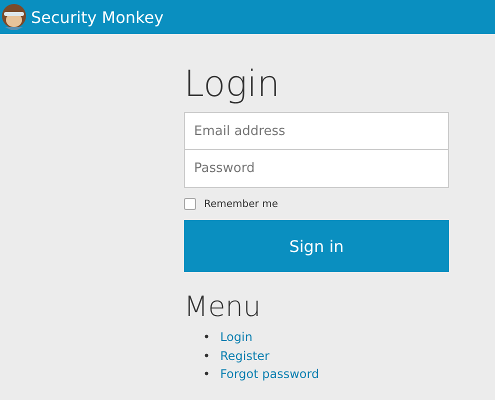 This screenshot has width=495, height=400. Describe the element at coordinates (97, 17) in the screenshot. I see `app-title: Security Monkey` at that location.